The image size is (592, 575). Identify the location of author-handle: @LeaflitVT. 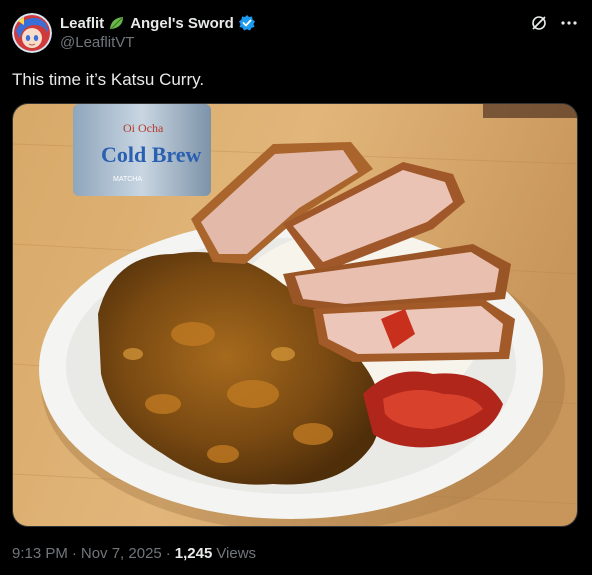
(97, 42).